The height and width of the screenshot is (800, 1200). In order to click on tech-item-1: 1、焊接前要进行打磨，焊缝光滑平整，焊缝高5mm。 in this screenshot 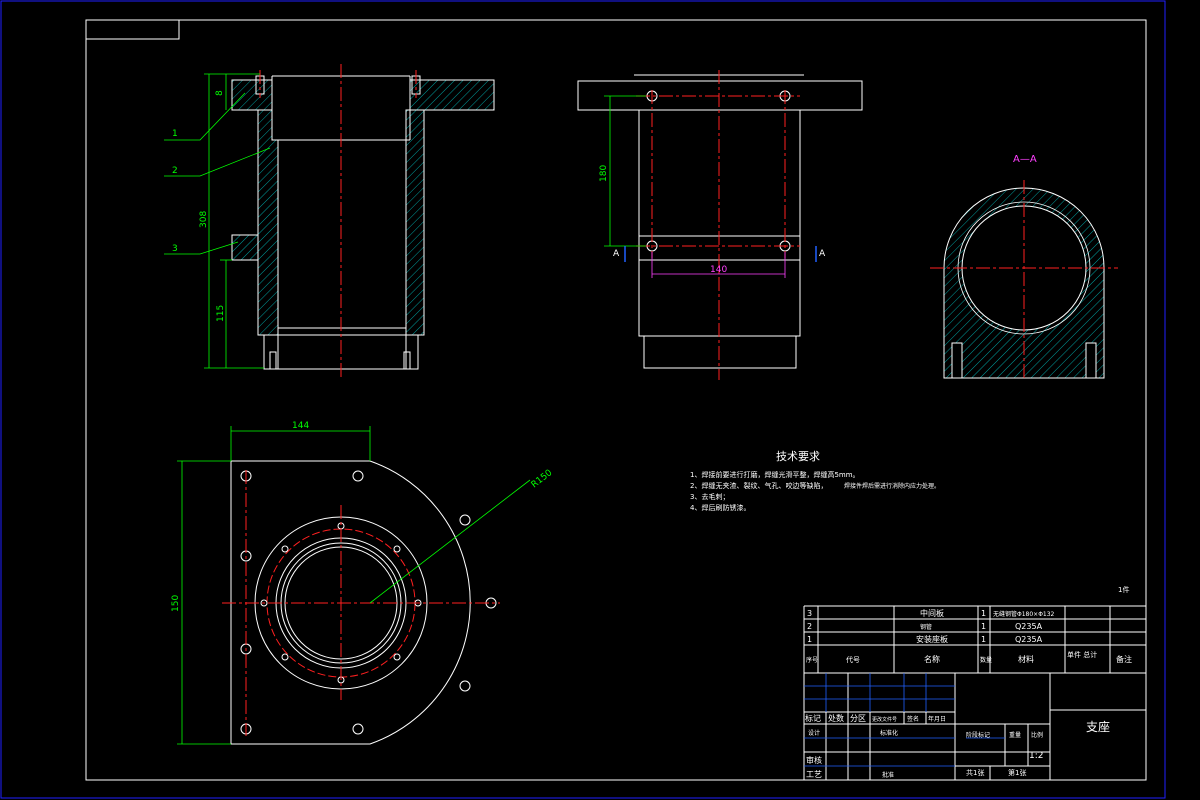, I will do `click(775, 474)`.